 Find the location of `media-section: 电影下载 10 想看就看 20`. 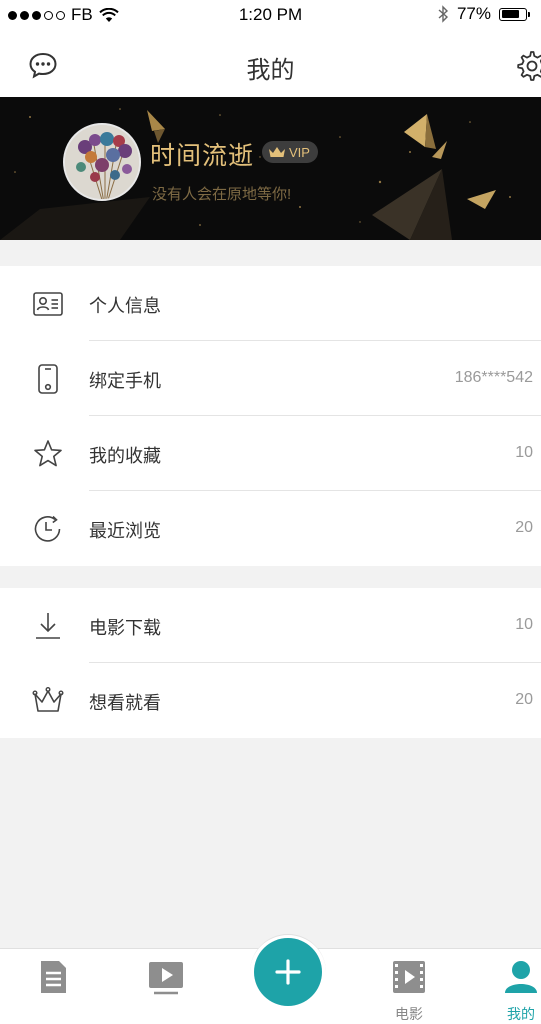

media-section: 电影下载 10 想看就看 20 is located at coordinates (270, 663).